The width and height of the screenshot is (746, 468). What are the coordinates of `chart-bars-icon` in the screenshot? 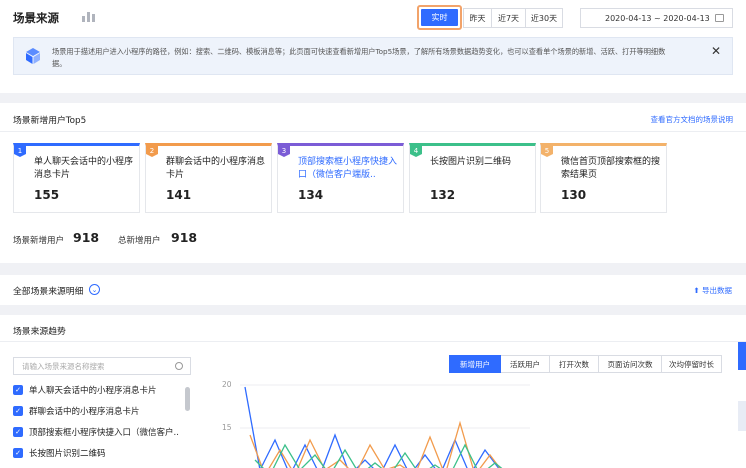 It's located at (88, 17).